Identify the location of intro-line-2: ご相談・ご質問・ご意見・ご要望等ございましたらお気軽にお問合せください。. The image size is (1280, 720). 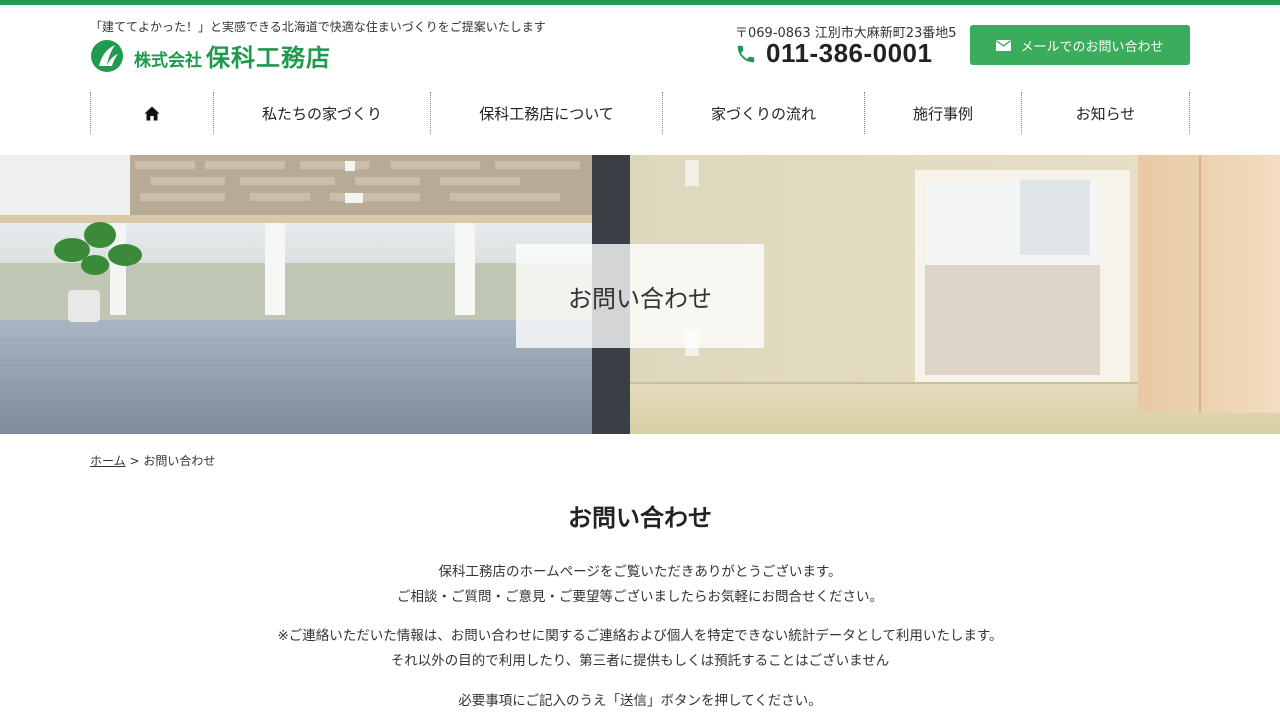
(640, 597).